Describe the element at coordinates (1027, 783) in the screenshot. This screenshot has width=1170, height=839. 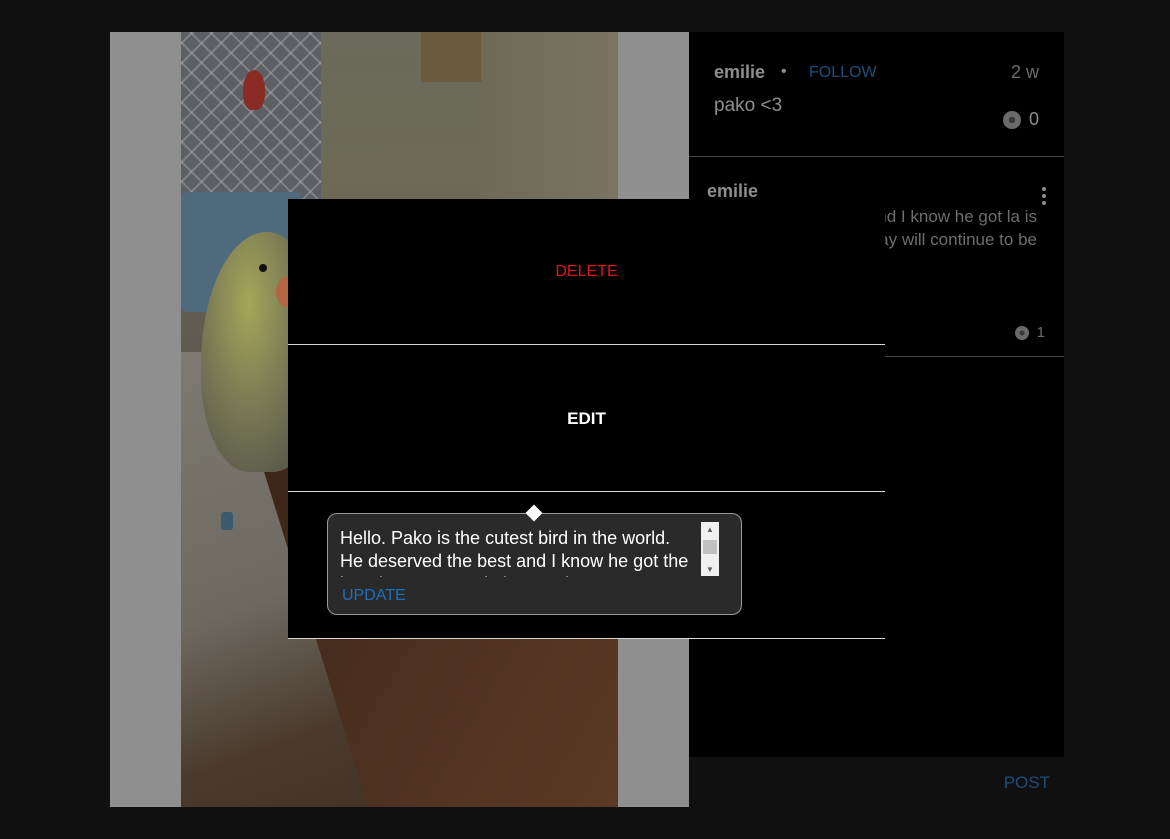
I see `post-button: POST` at that location.